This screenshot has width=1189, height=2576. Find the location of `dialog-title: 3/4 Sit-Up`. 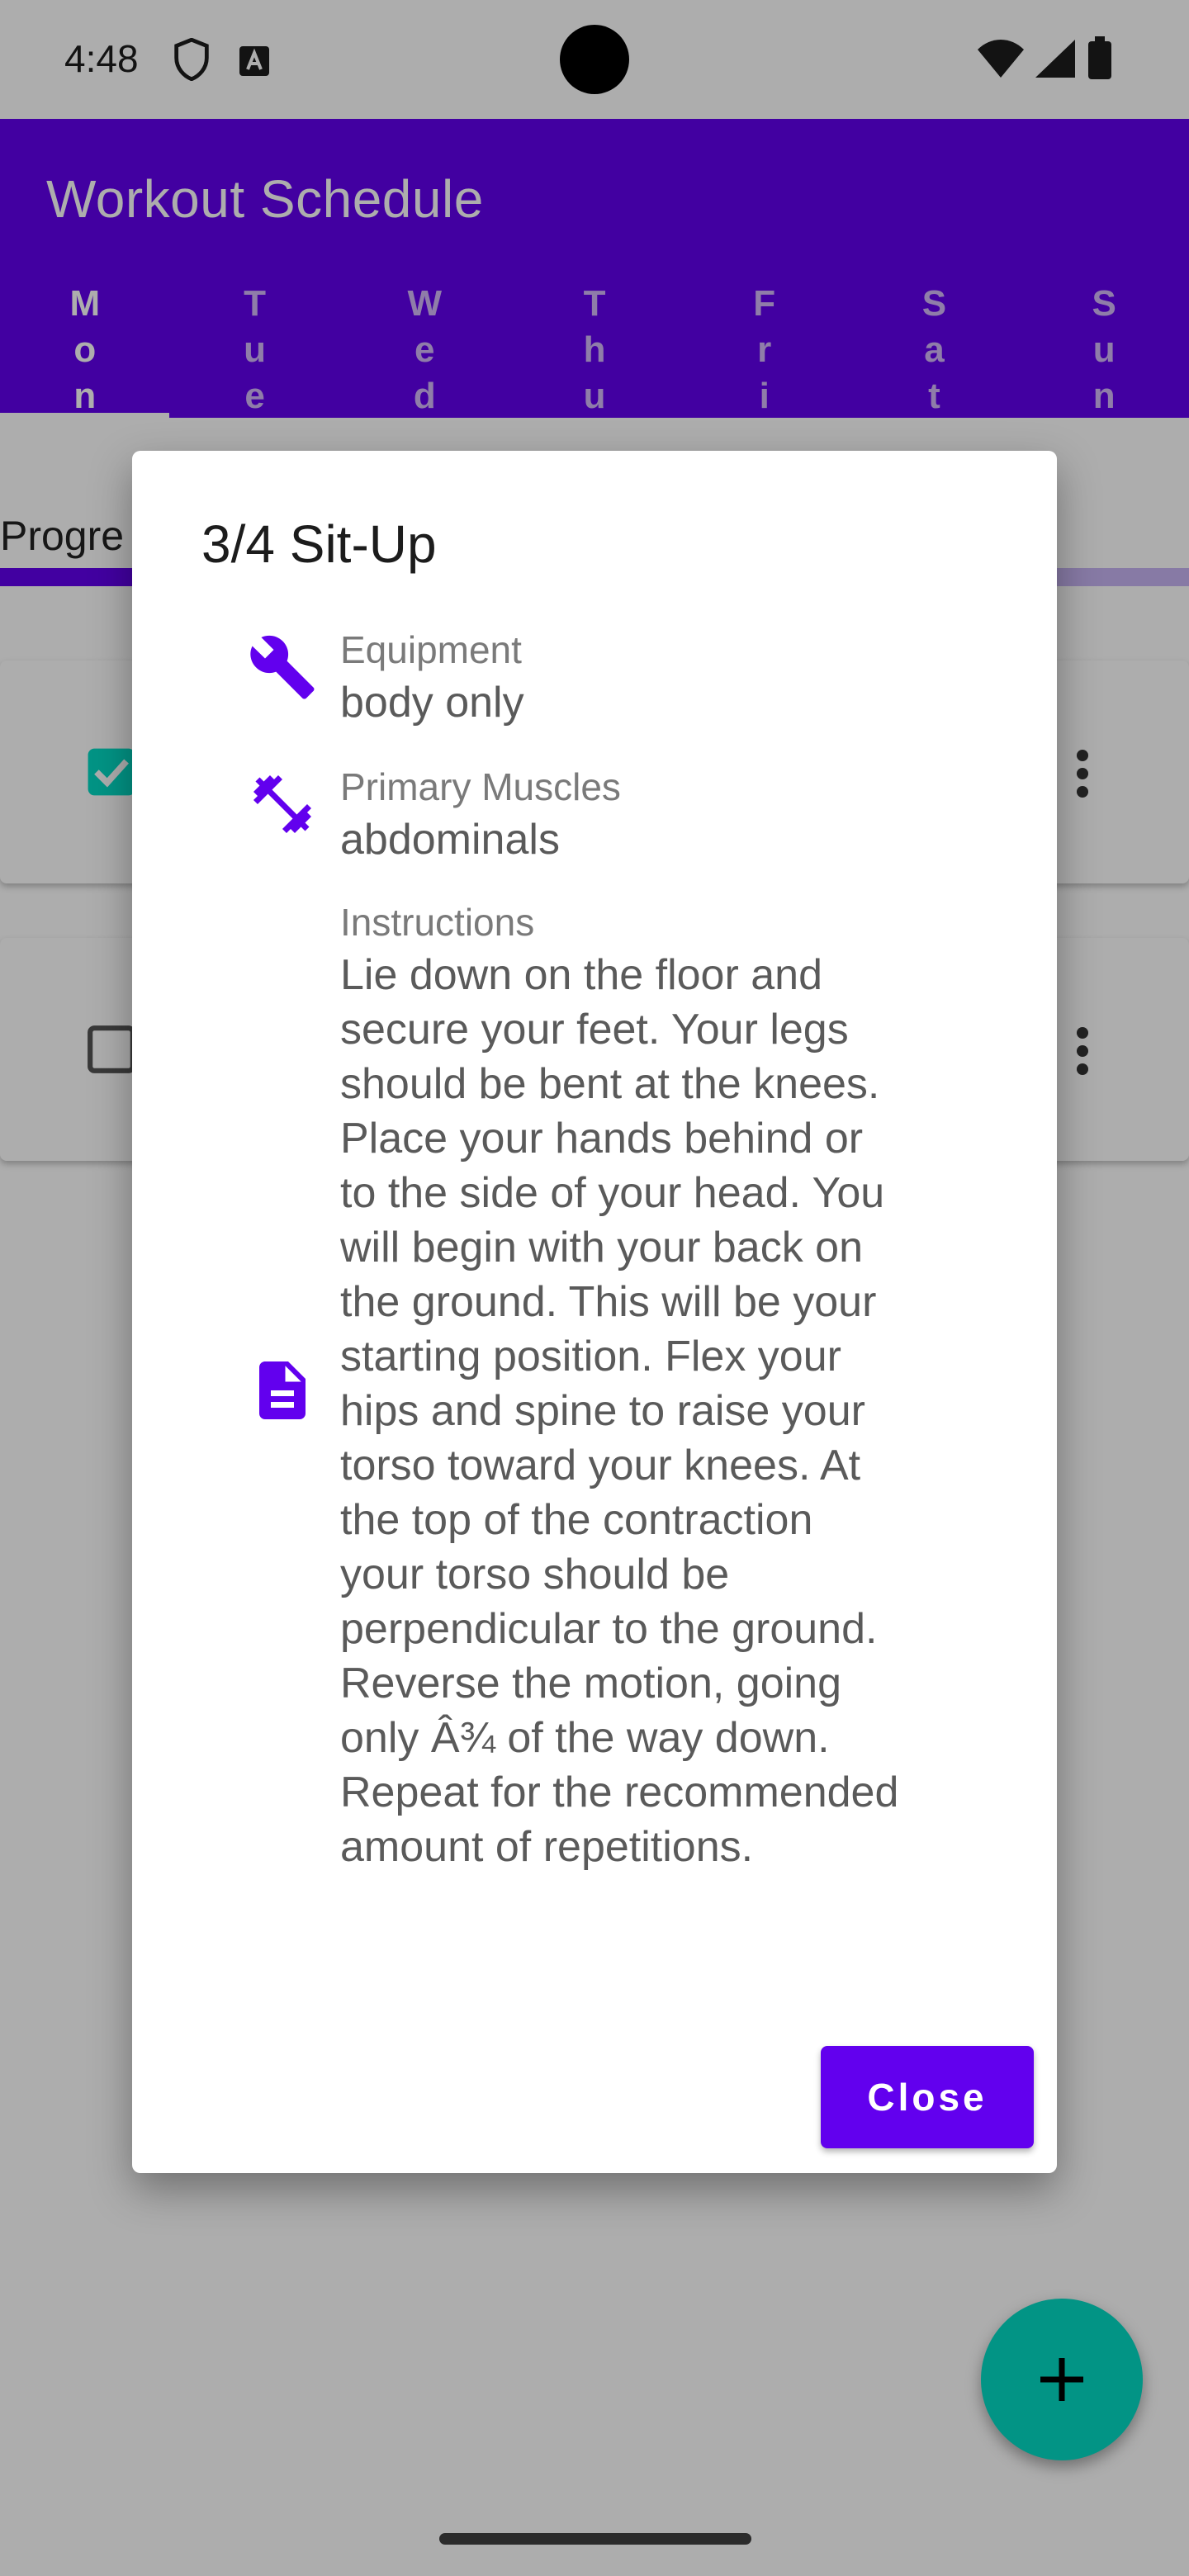

dialog-title: 3/4 Sit-Up is located at coordinates (319, 544).